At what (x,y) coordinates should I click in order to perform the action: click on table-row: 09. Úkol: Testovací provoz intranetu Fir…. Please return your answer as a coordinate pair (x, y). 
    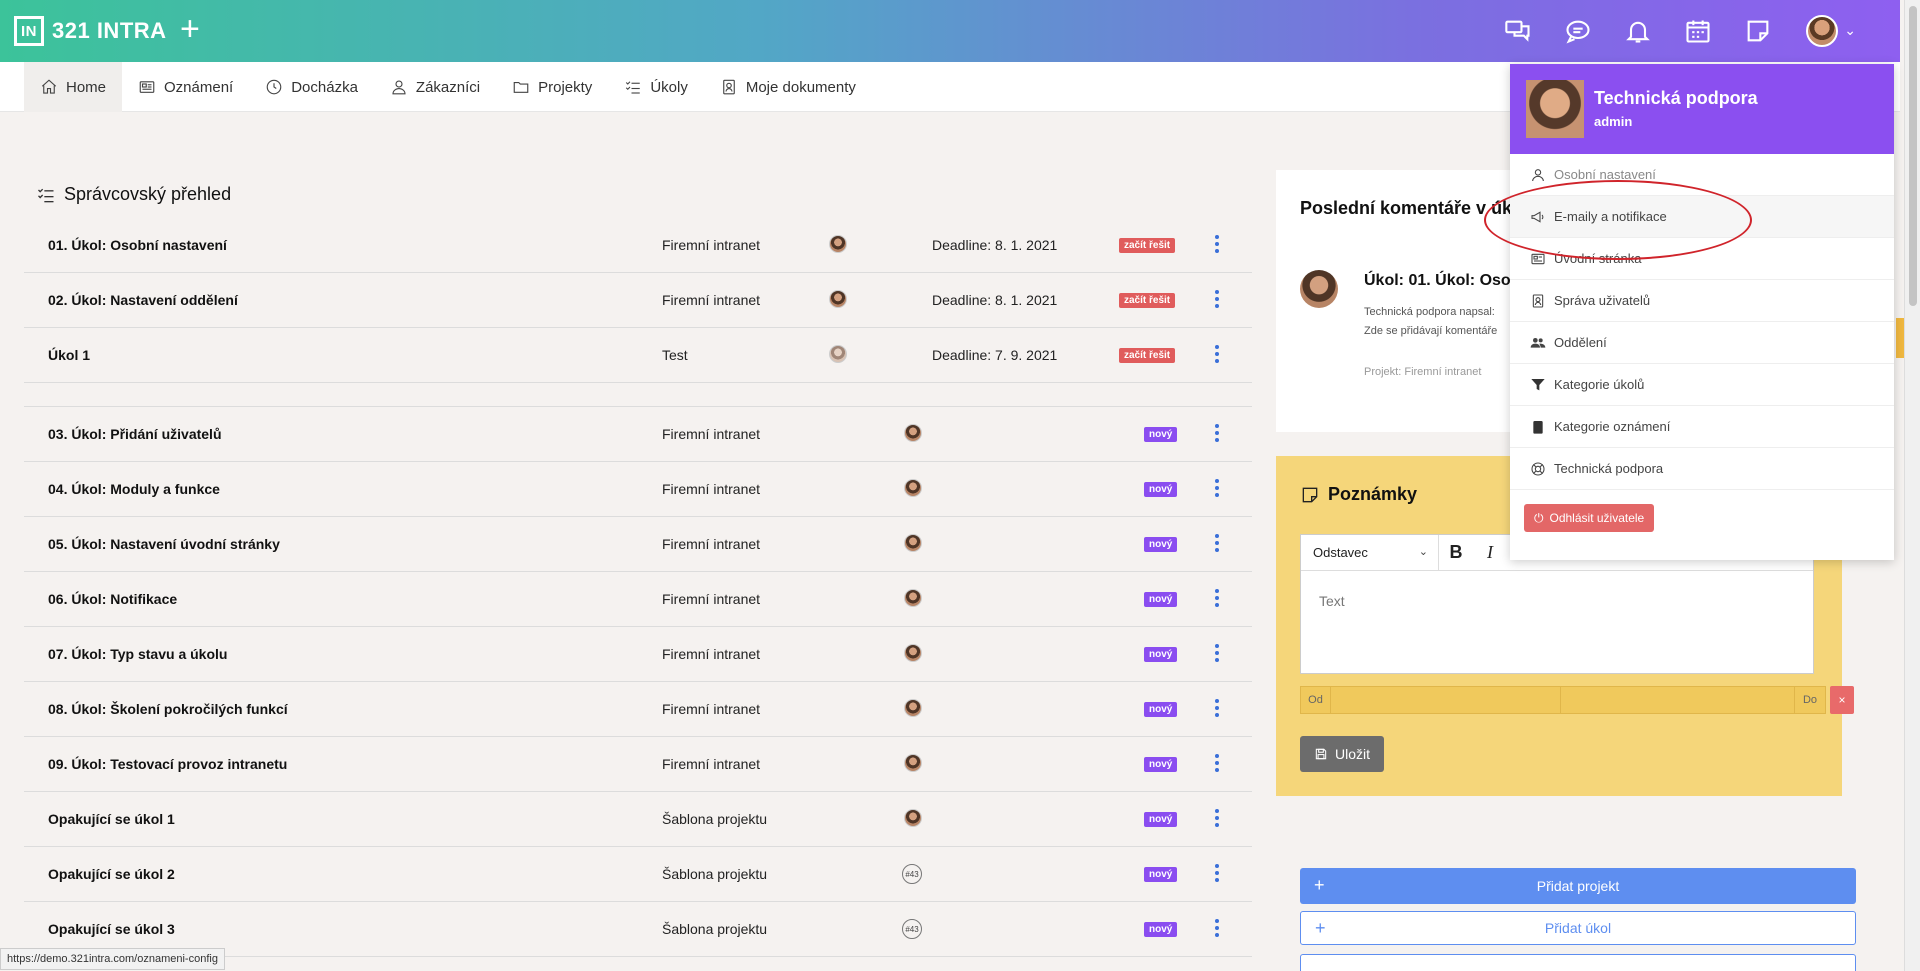
    Looking at the image, I should click on (638, 764).